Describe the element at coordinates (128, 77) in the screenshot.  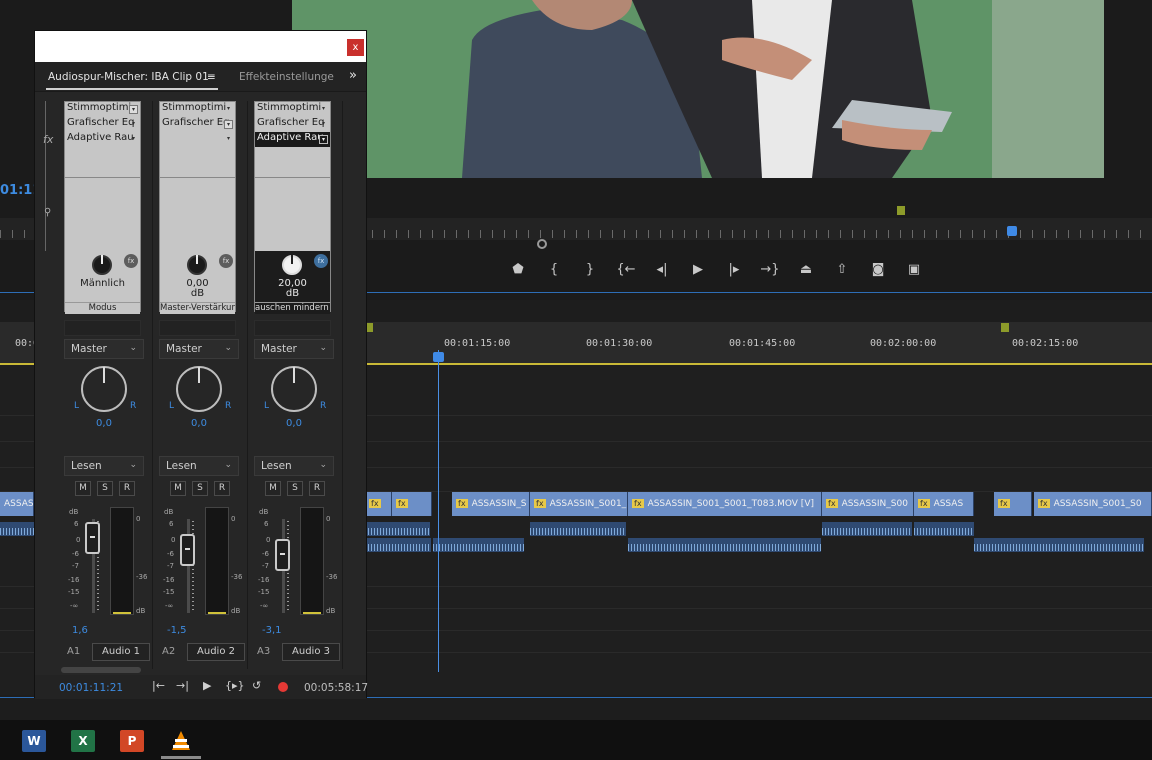
I see `tab-audio-track-mixer: Audiospur-Mischer: IBA Clip 01` at that location.